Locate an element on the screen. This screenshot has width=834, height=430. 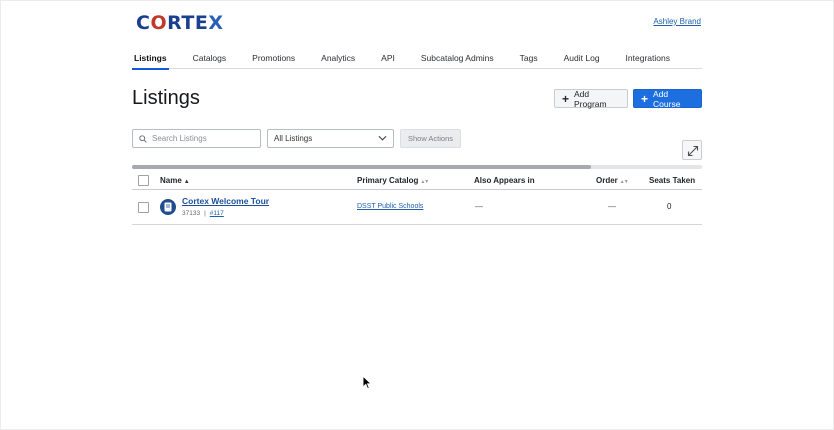
tab-subcatalog-admins: Subcatalog Admins is located at coordinates (457, 60).